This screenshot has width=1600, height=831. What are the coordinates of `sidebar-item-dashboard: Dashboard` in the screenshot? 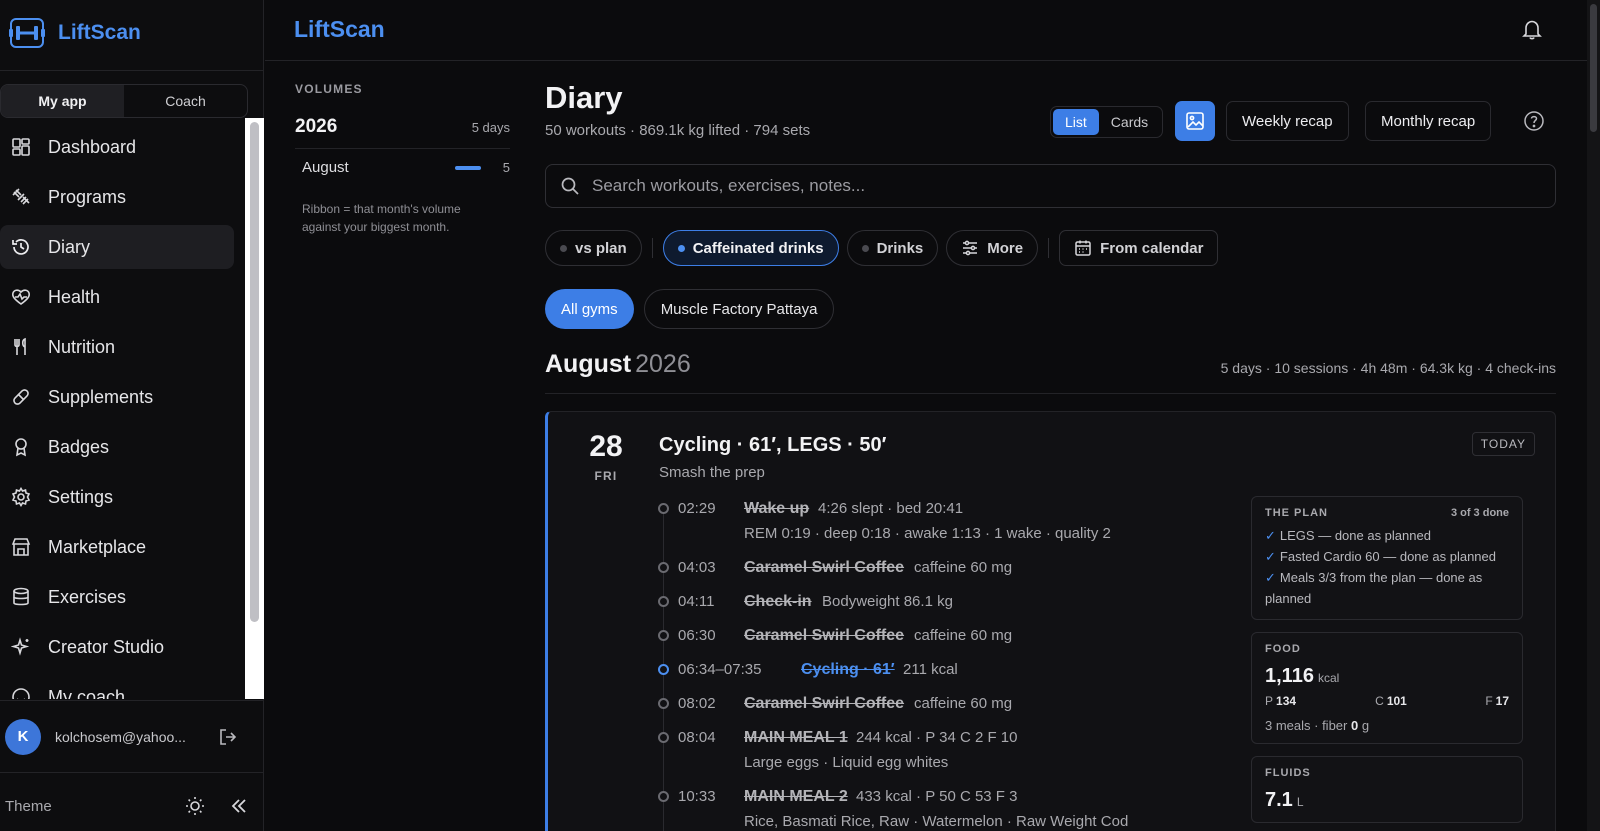 It's located at (117, 147).